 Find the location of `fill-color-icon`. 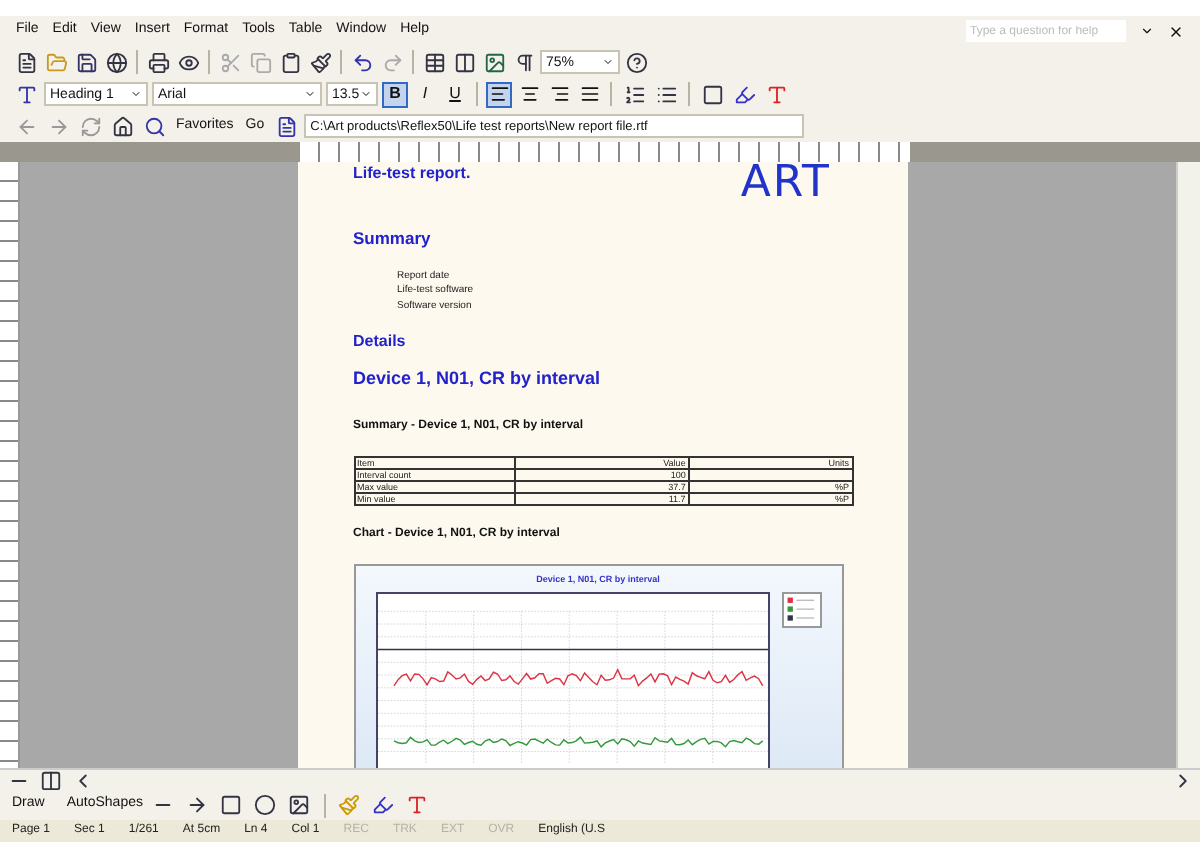

fill-color-icon is located at coordinates (349, 805).